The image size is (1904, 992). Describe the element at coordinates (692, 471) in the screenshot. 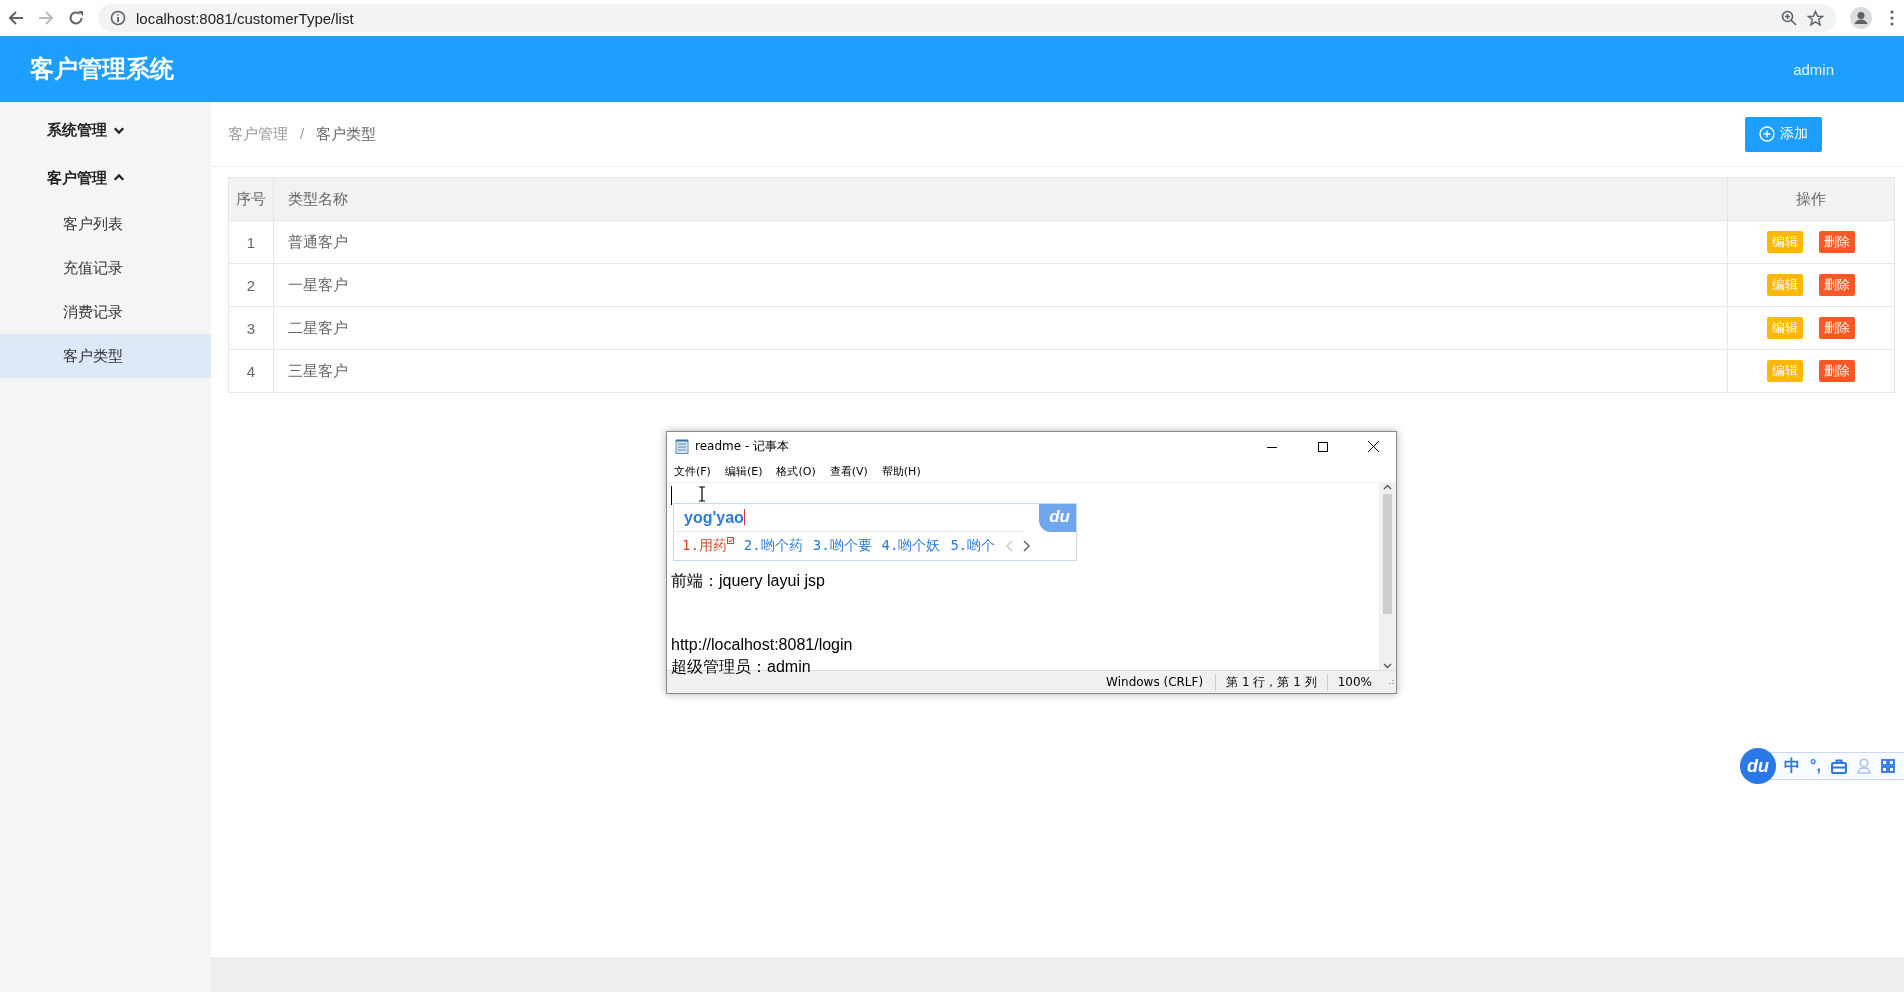

I see `menu-item: 文件(F)` at that location.